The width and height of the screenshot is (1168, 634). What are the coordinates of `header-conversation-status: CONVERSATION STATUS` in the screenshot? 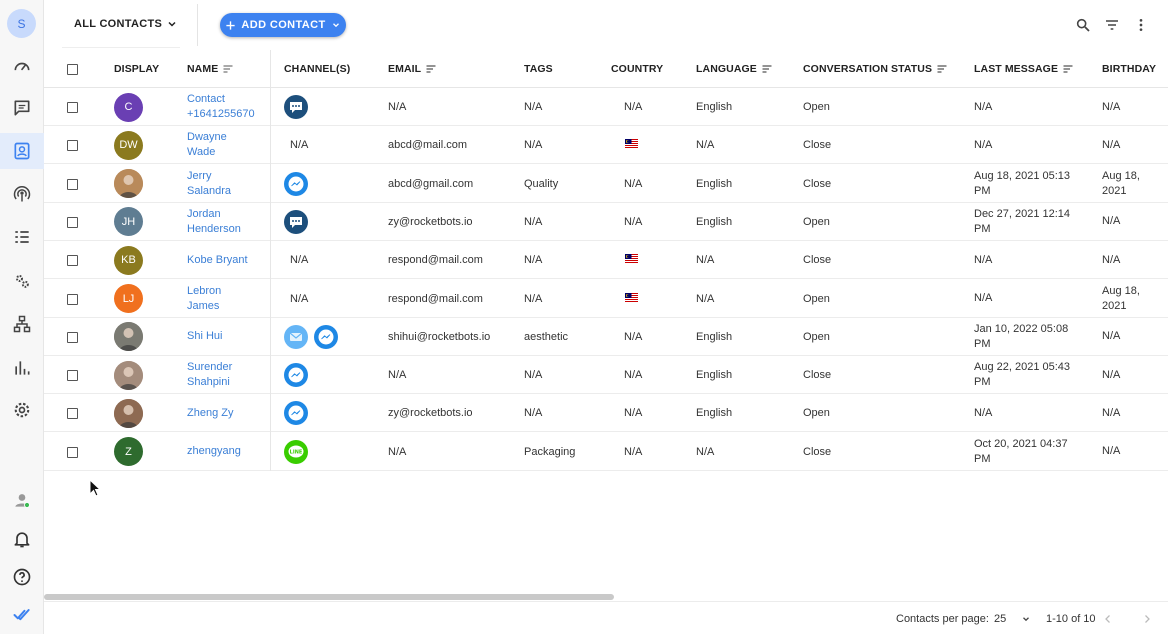 It's located at (875, 69).